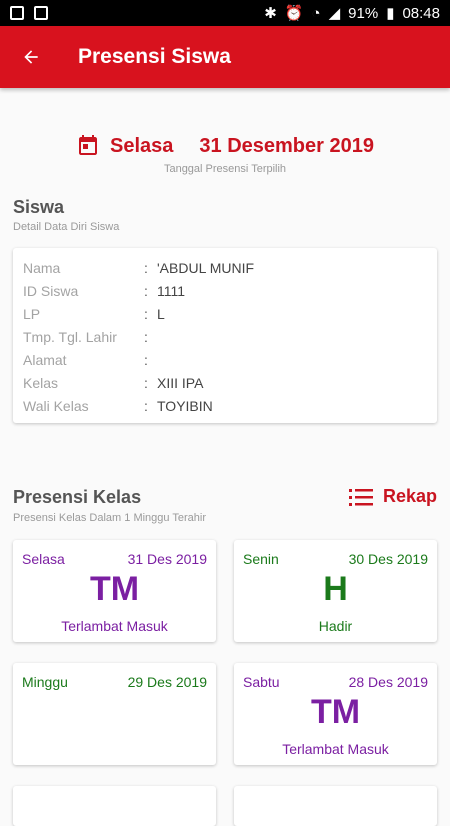  I want to click on info-value: 1111, so click(171, 291).